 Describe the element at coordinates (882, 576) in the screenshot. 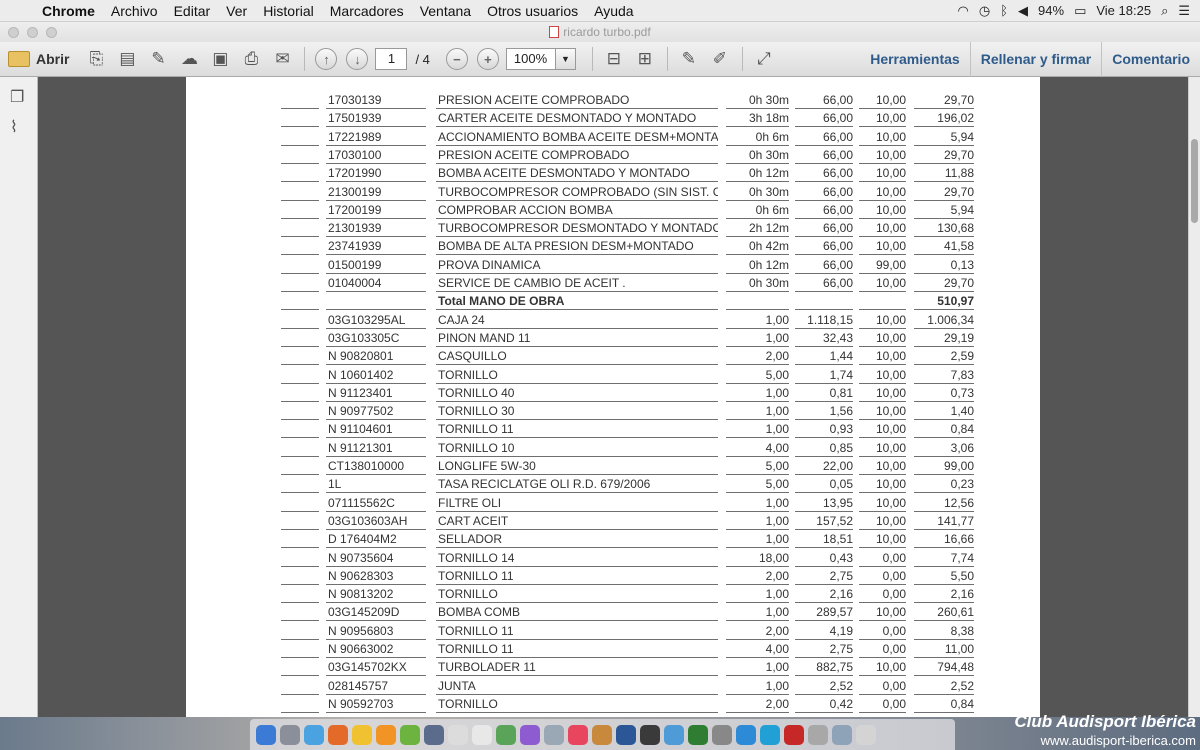

I see `percent-cell: 0,00` at that location.